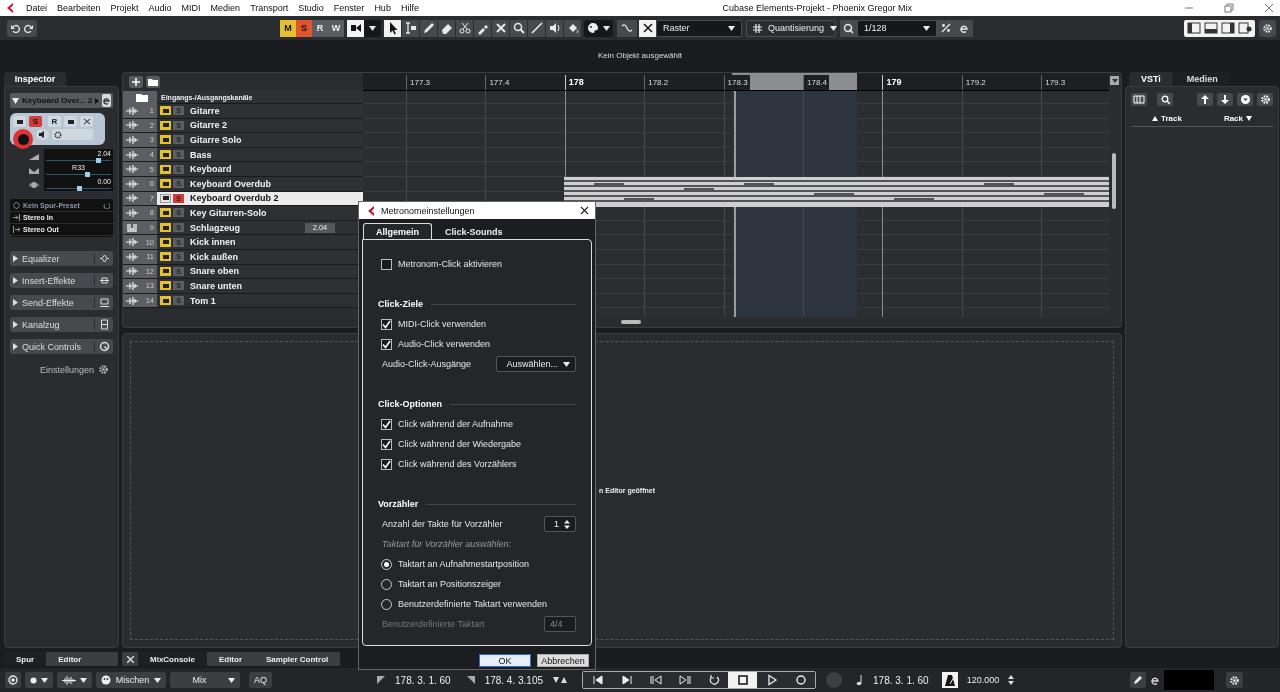 The width and height of the screenshot is (1280, 692). What do you see at coordinates (153, 82) in the screenshot?
I see `folder-button` at bounding box center [153, 82].